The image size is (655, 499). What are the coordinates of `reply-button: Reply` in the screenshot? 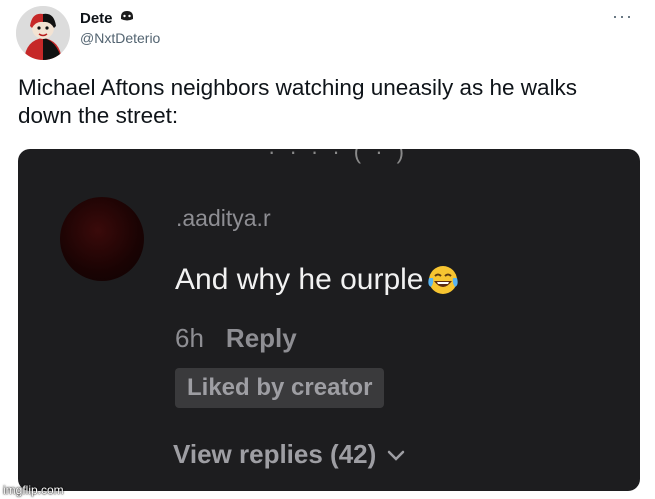 It's located at (261, 338).